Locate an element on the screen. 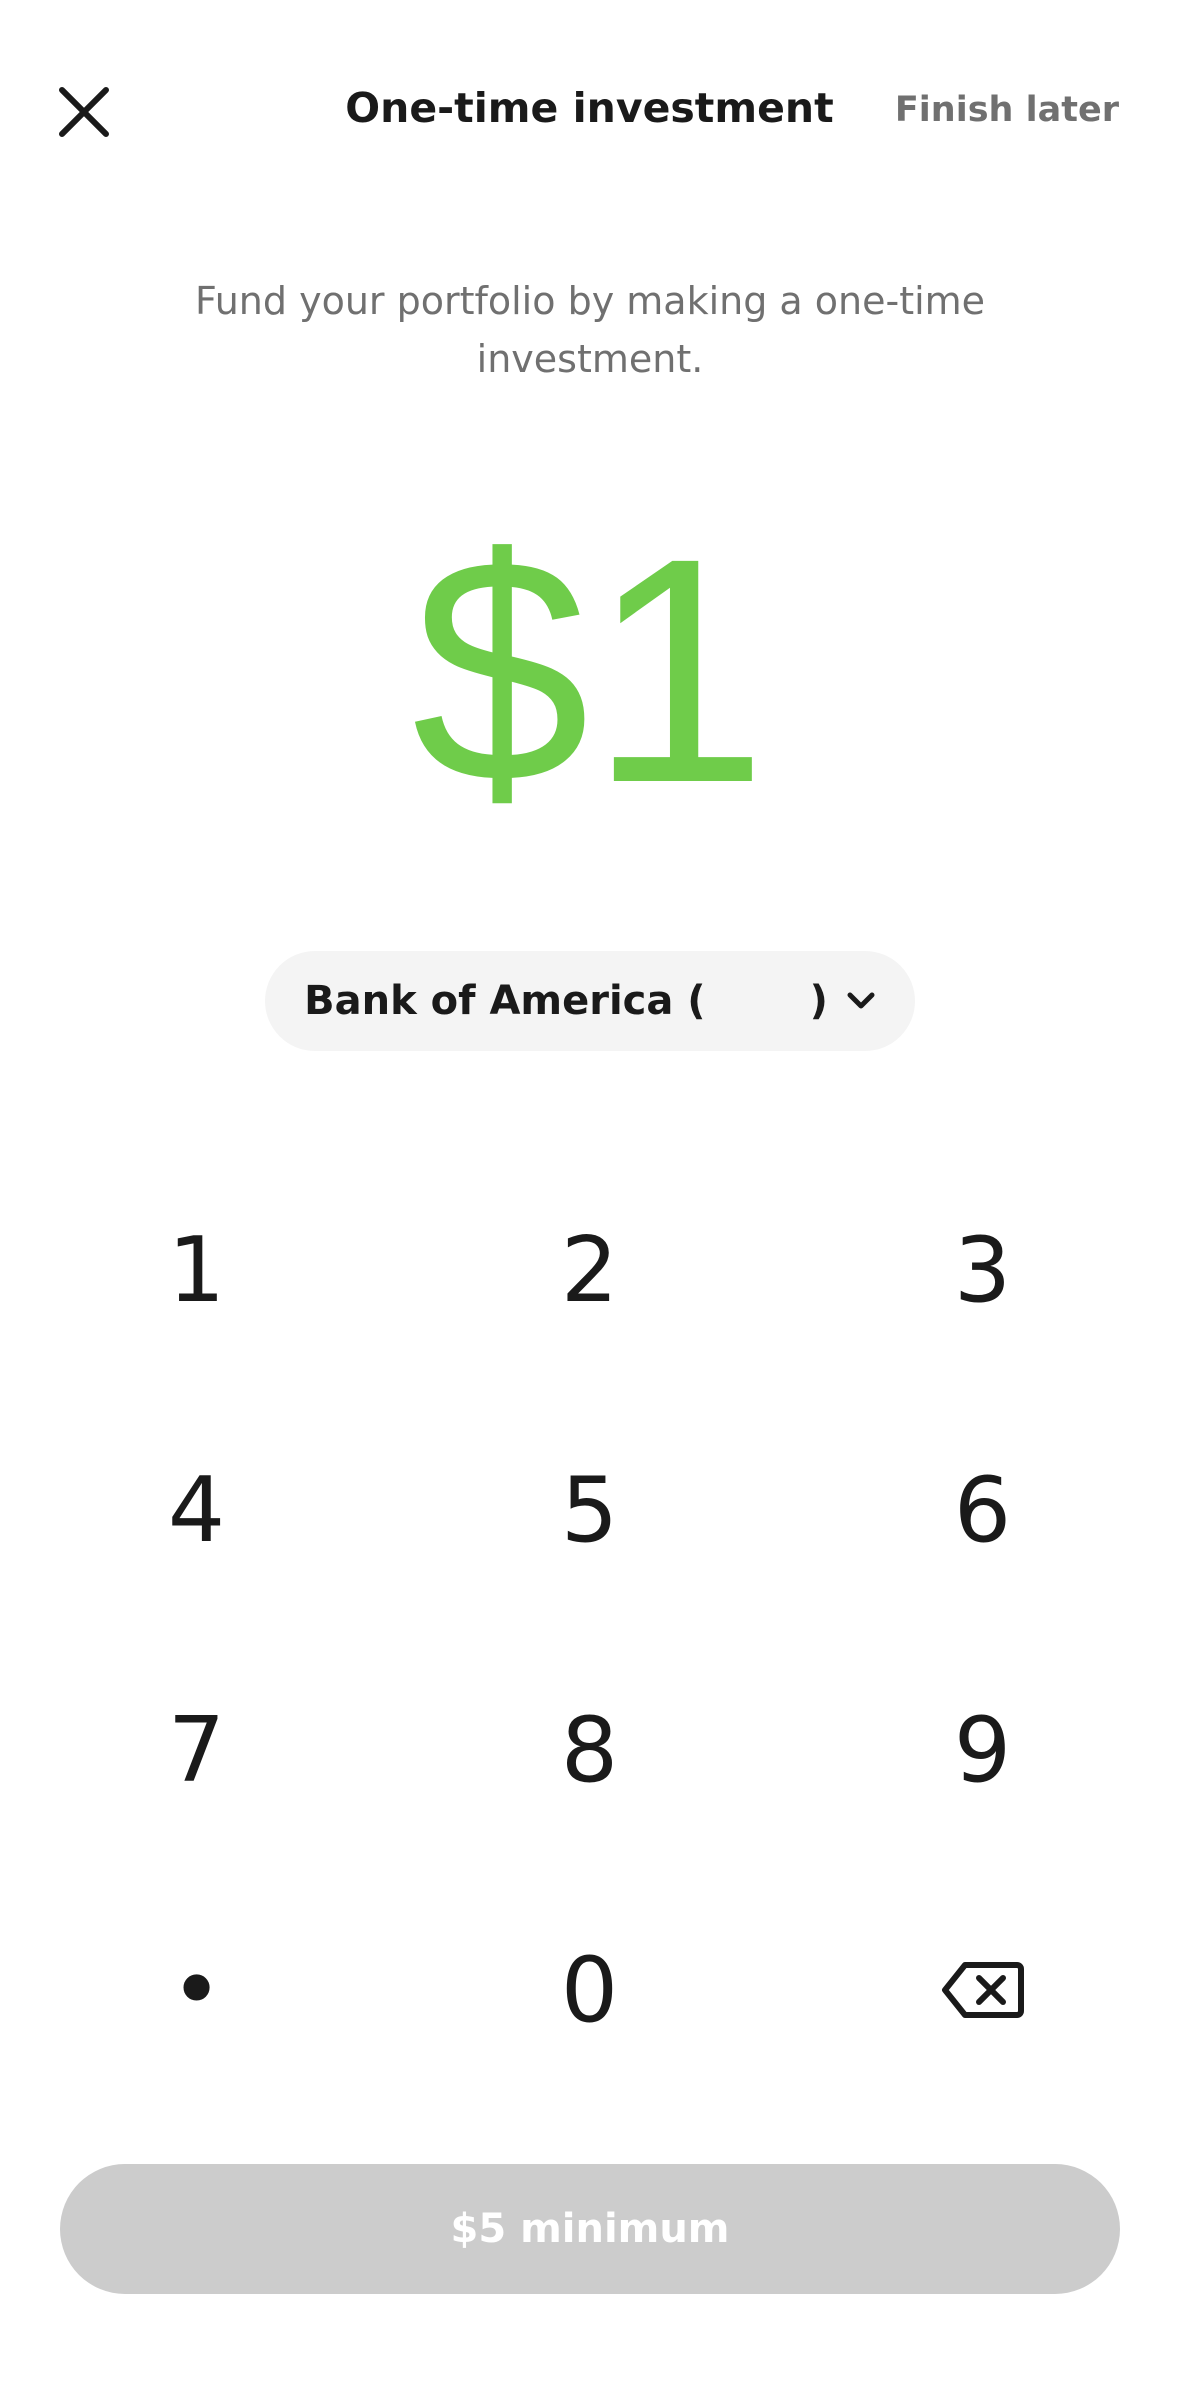  key-decimal: • is located at coordinates (196, 1990).